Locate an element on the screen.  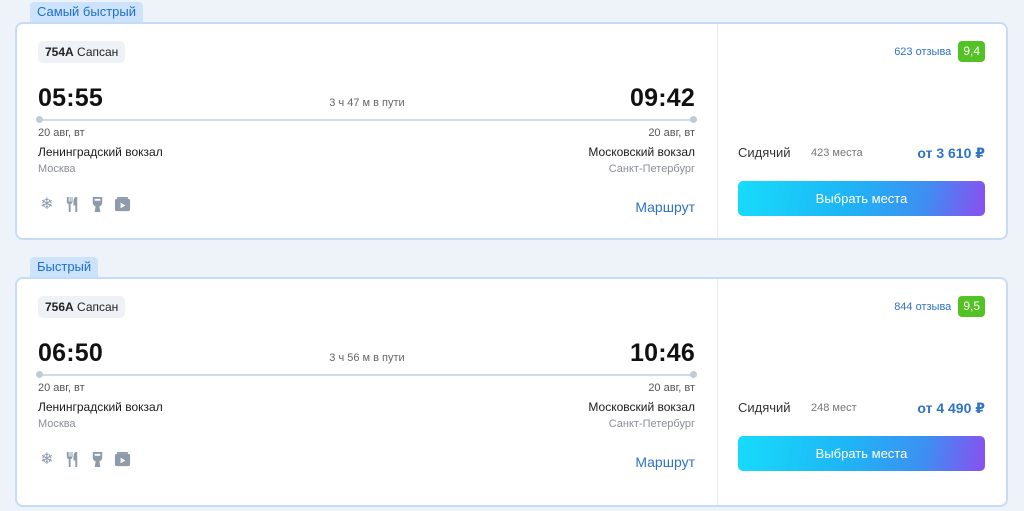
seat-option: Сидячий 248 мест от 4 490 ₽ is located at coordinates (861, 409).